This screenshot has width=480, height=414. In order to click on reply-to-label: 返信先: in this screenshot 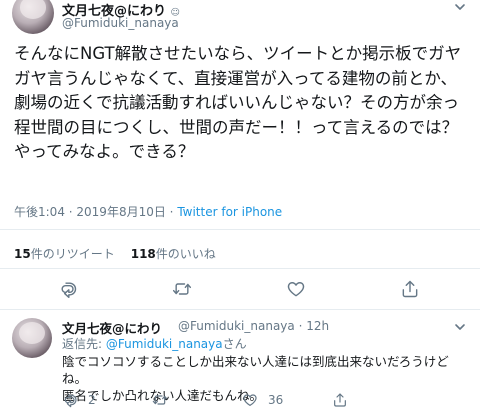, I will do `click(84, 344)`.